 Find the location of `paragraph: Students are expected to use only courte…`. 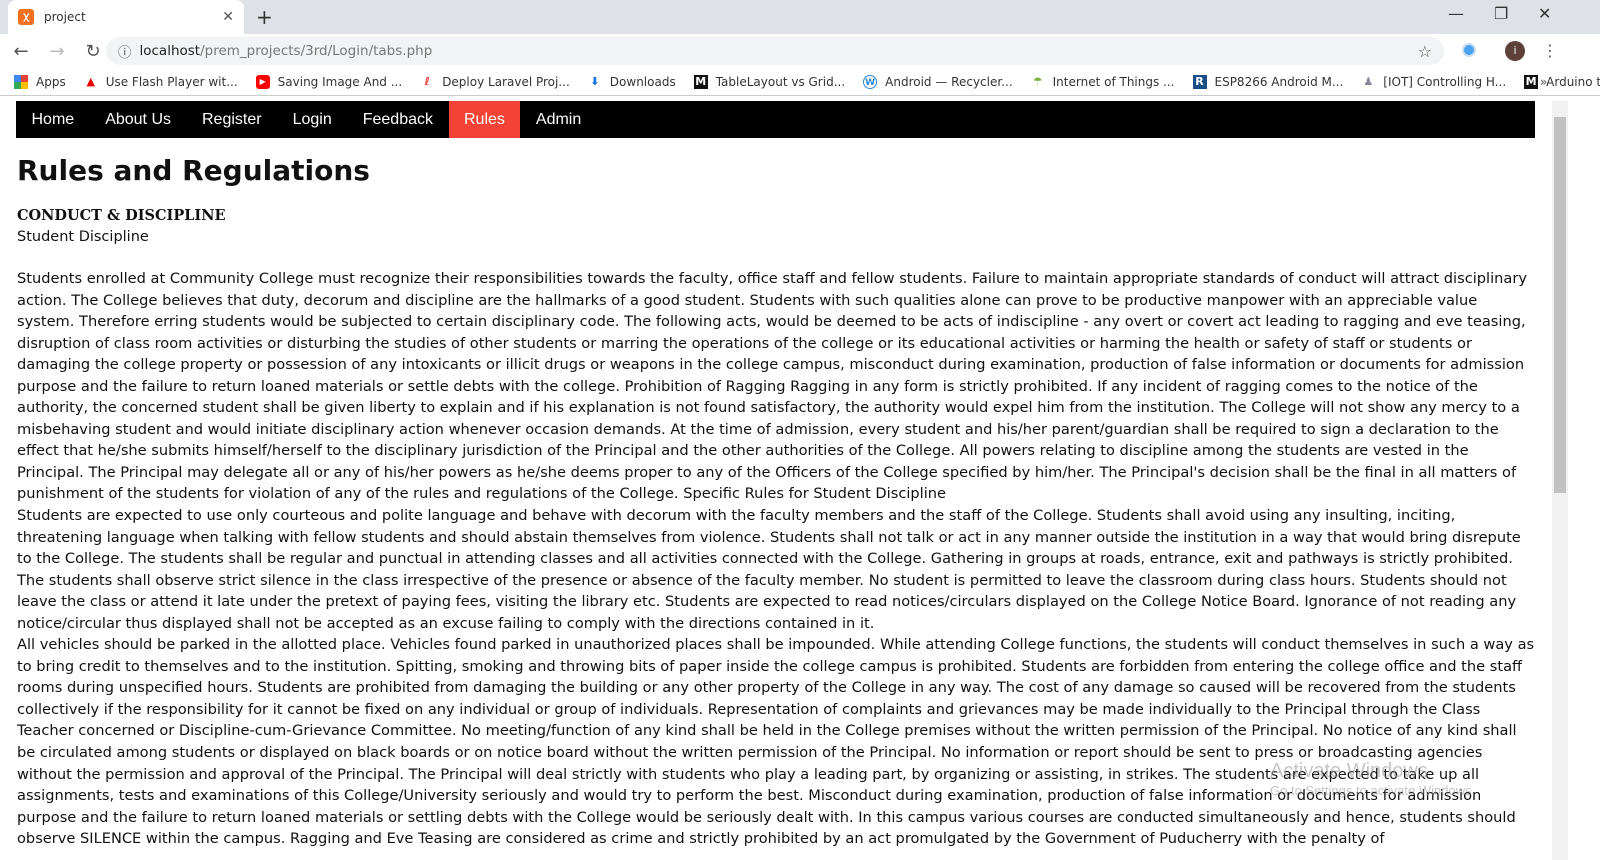

paragraph: Students are expected to use only courte… is located at coordinates (769, 569).